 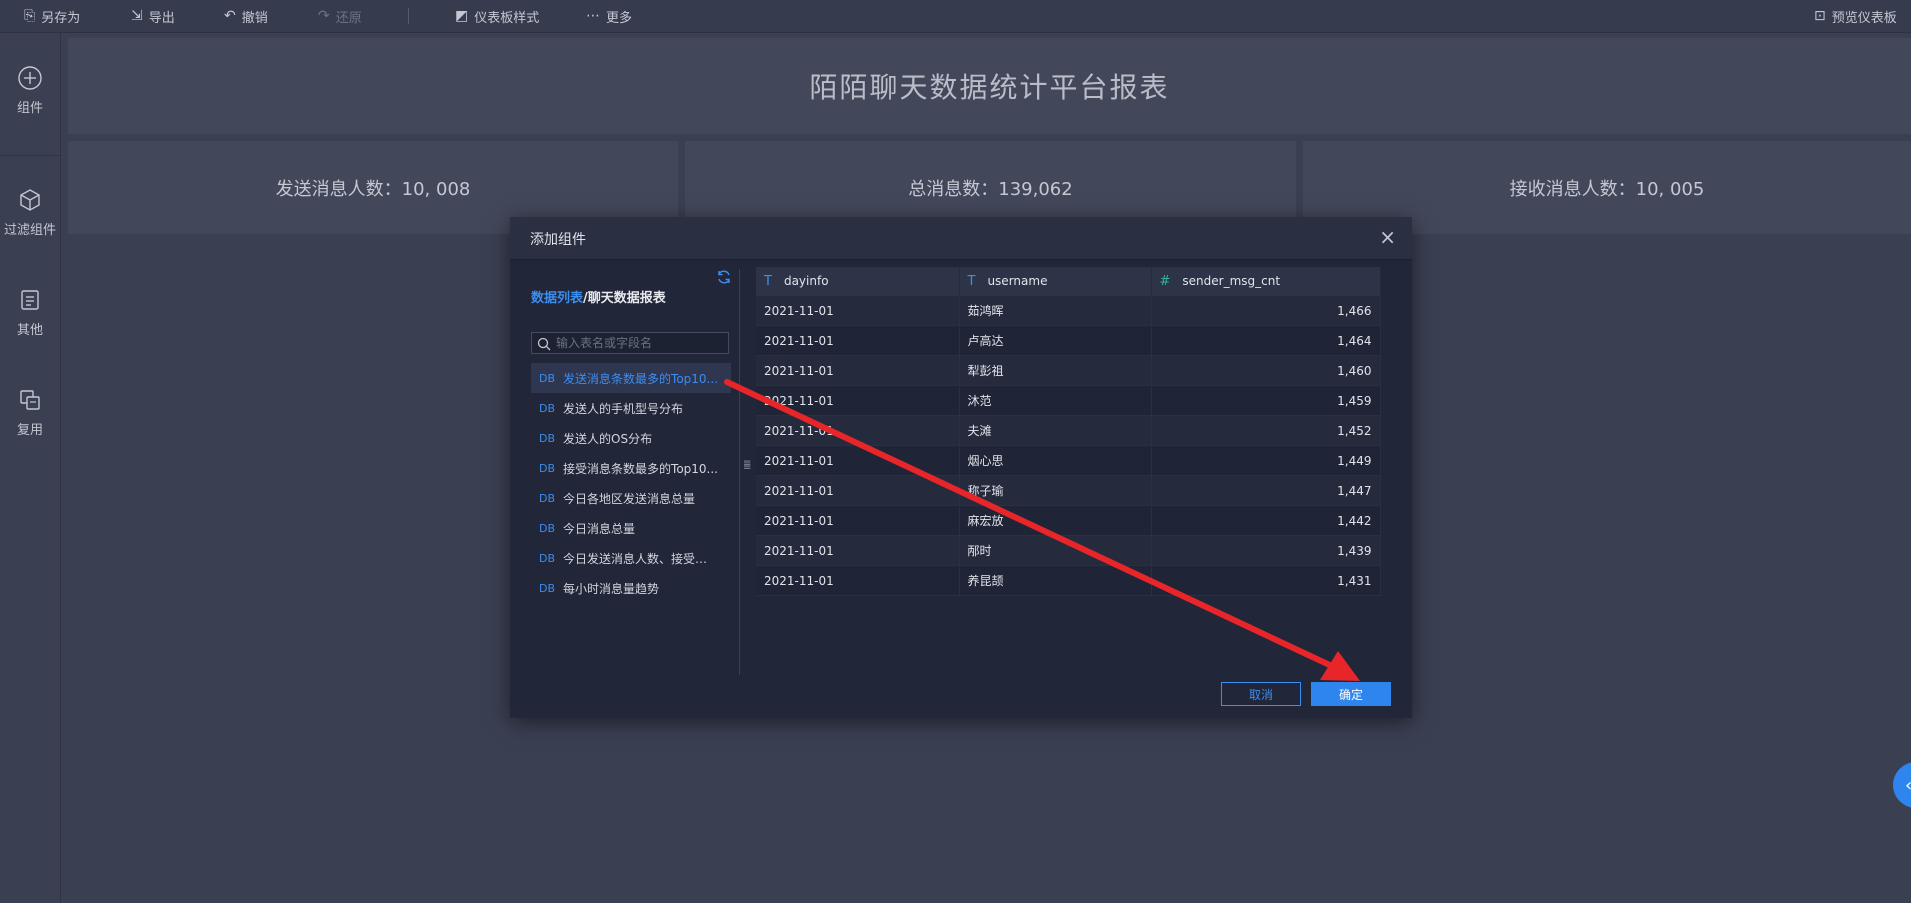 I want to click on dialog-title: 添加组件, so click(x=558, y=240).